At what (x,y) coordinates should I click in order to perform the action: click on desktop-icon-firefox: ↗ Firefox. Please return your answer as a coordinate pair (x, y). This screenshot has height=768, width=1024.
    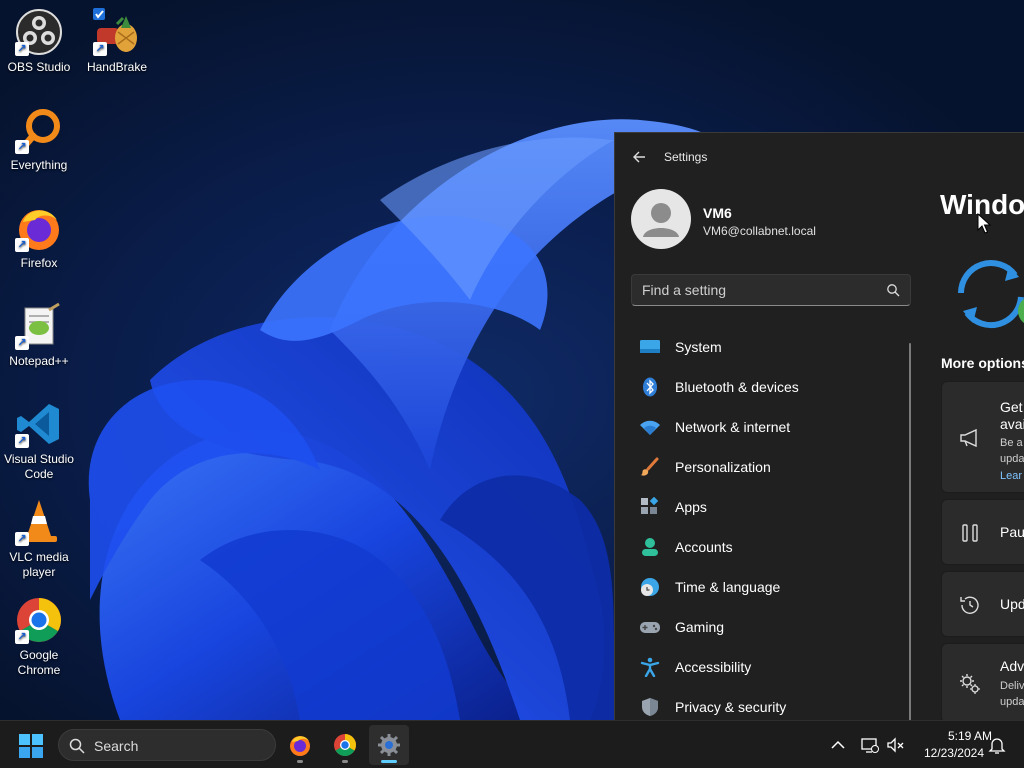
    Looking at the image, I should click on (39, 237).